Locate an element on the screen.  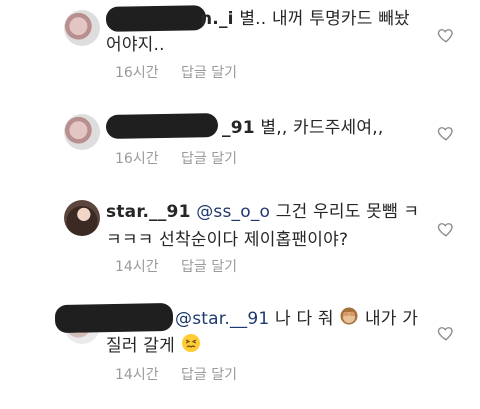
comment-line-1: _91 별,, 카드주세여,, is located at coordinates (303, 128).